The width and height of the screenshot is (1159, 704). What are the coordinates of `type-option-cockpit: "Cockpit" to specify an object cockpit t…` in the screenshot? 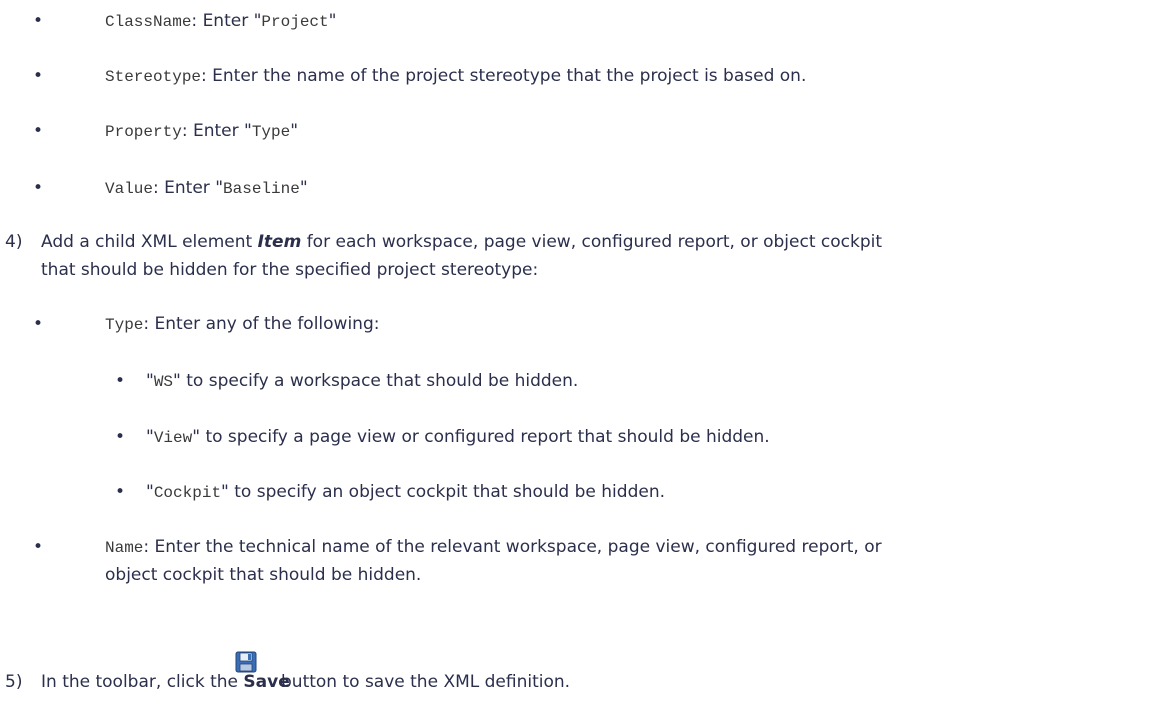 It's located at (405, 492).